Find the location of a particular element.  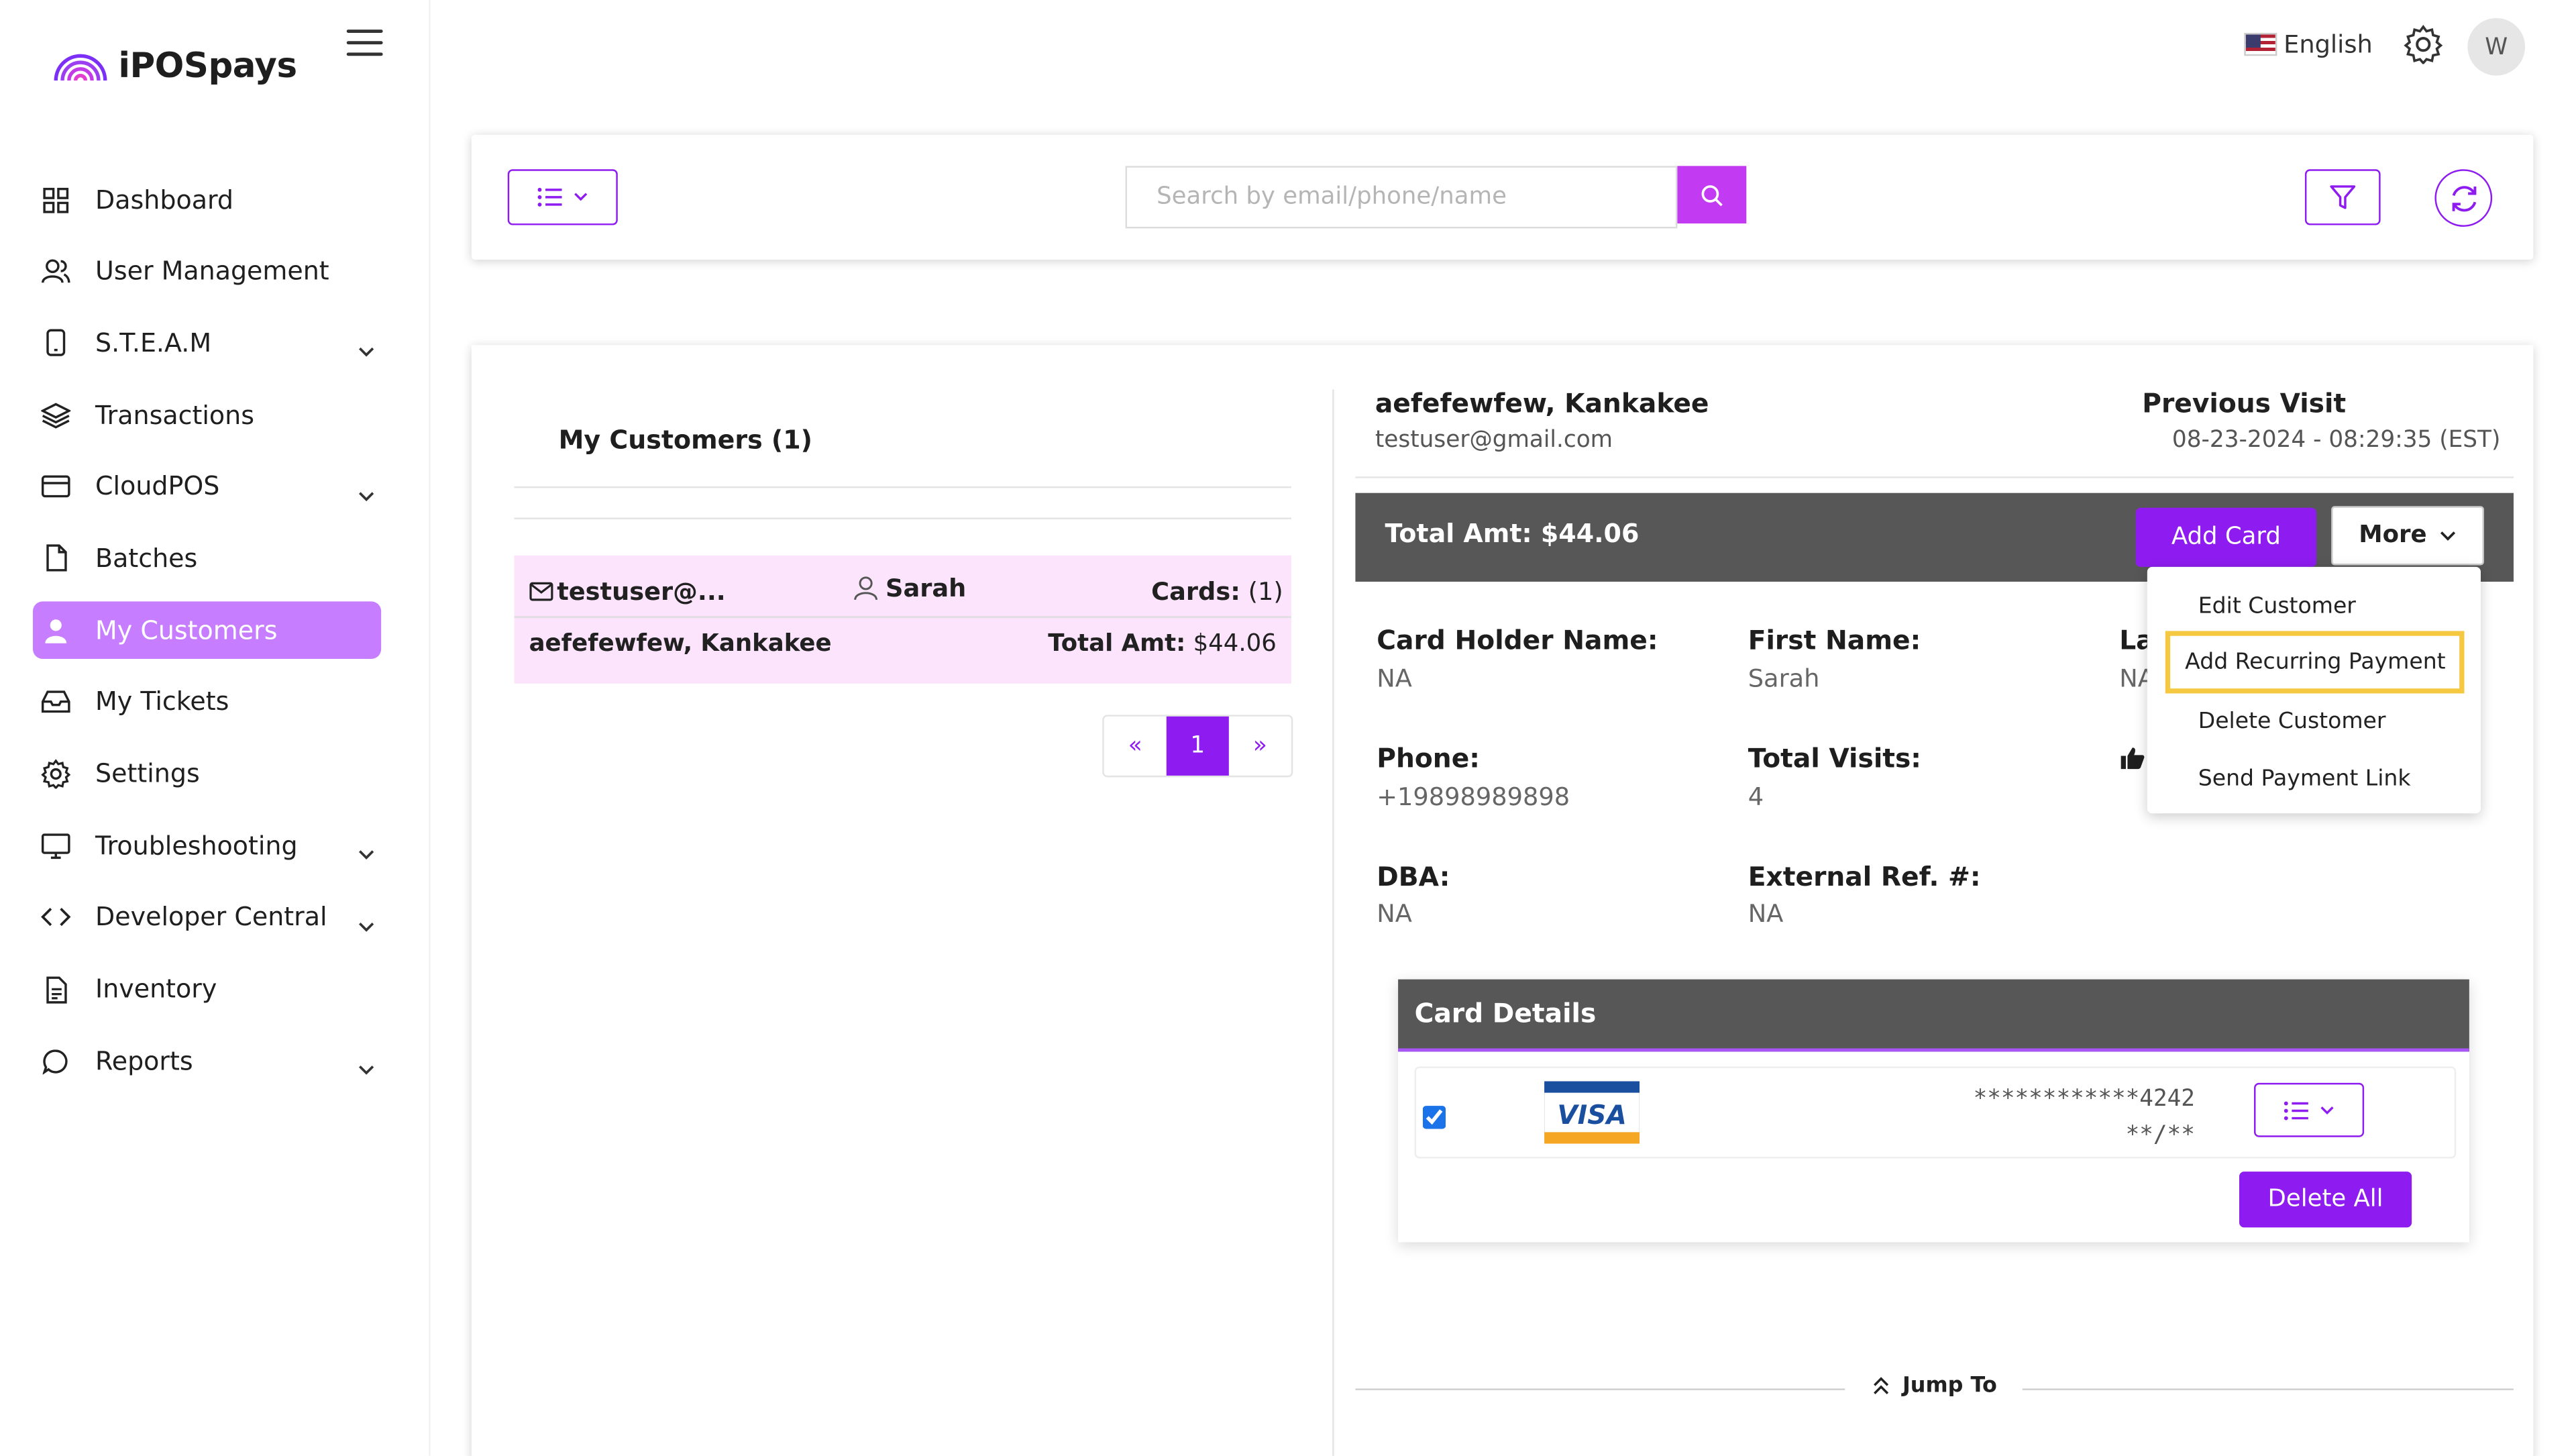

sidebar-item-user-management: User Management is located at coordinates (207, 272).